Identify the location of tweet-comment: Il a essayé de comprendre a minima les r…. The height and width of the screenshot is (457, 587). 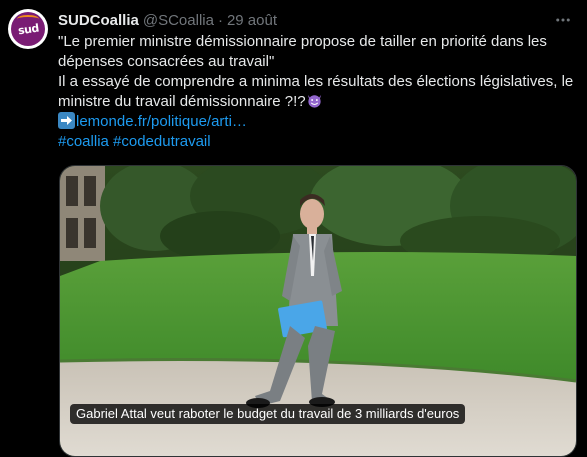
(316, 91).